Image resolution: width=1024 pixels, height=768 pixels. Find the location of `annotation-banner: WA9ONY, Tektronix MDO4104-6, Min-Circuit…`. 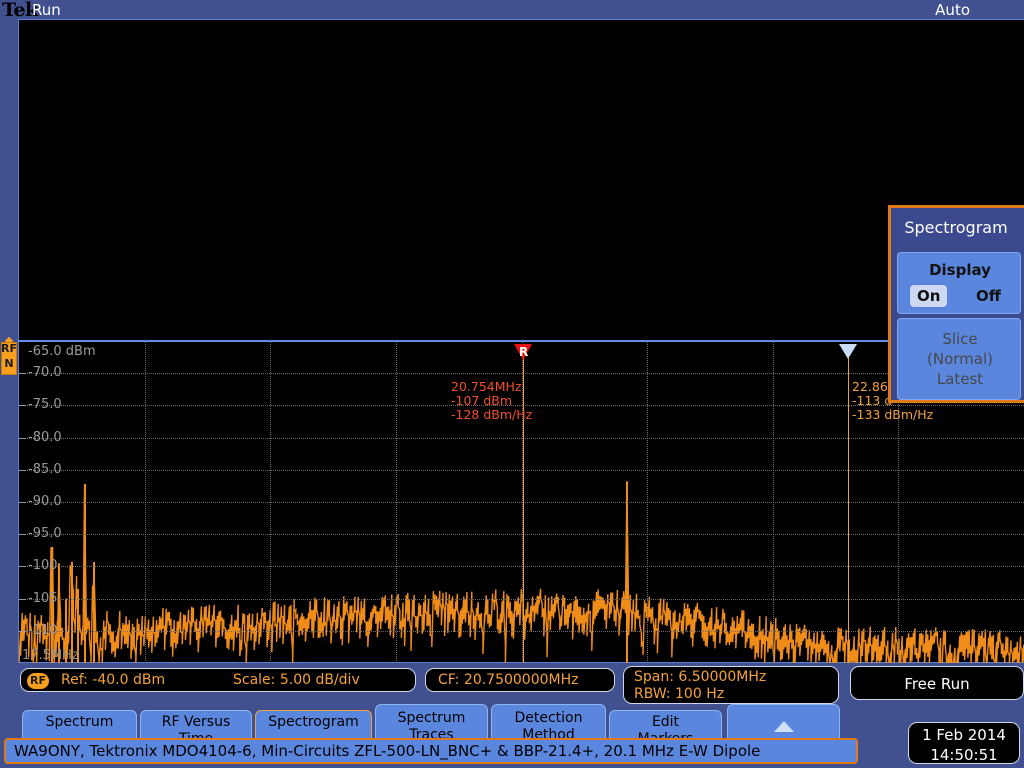

annotation-banner: WA9ONY, Tektronix MDO4104-6, Min-Circuit… is located at coordinates (431, 751).